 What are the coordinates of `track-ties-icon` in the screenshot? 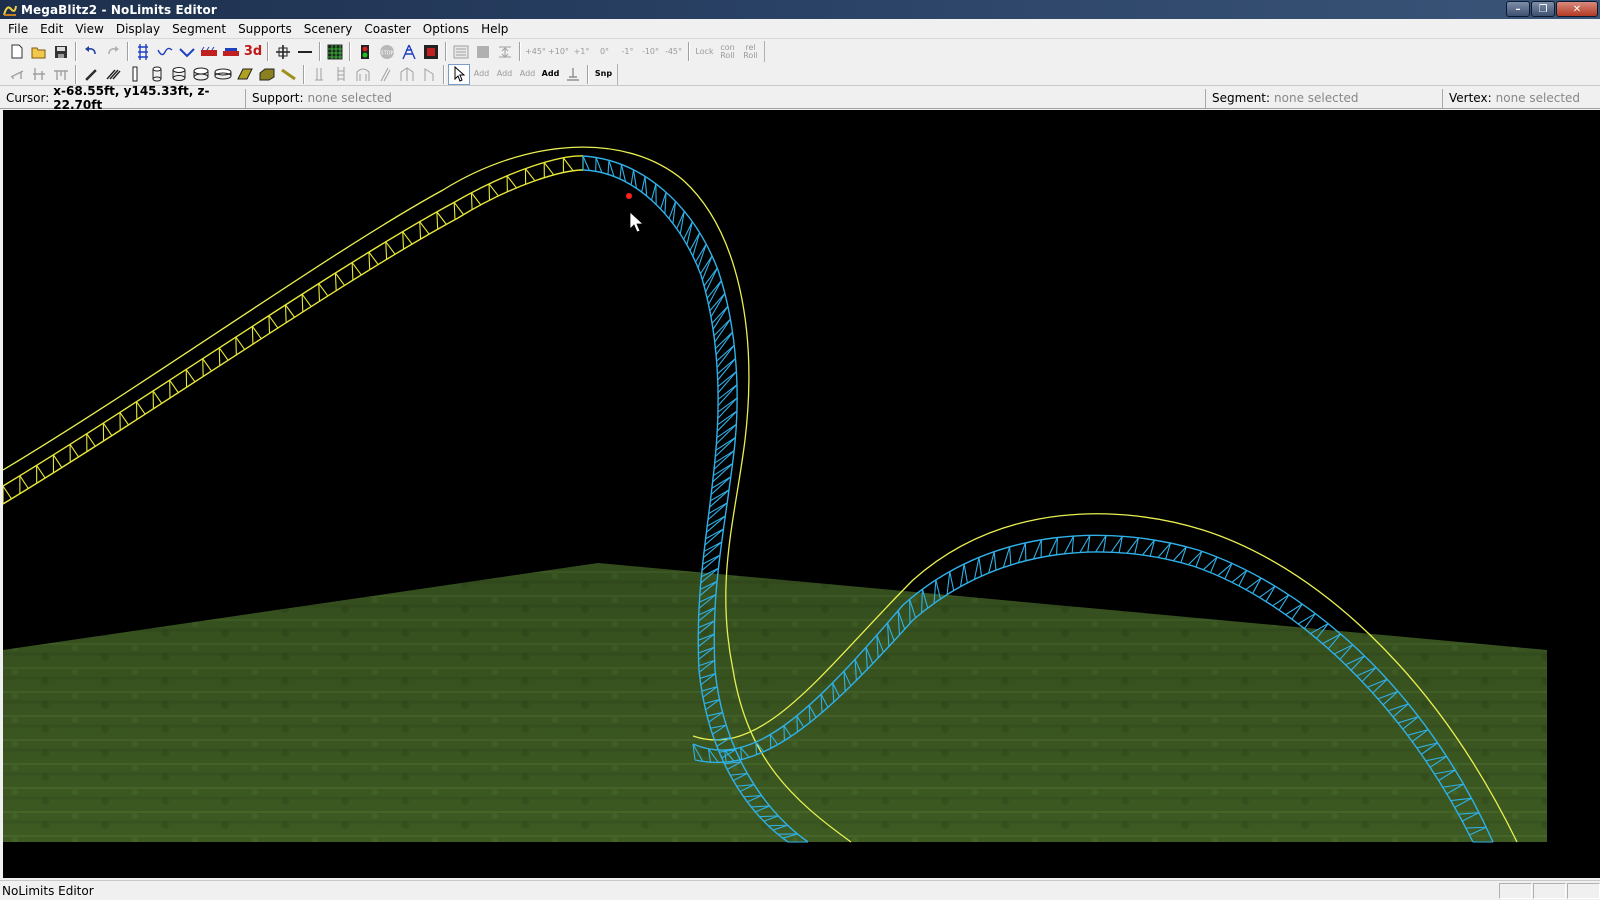 It's located at (143, 51).